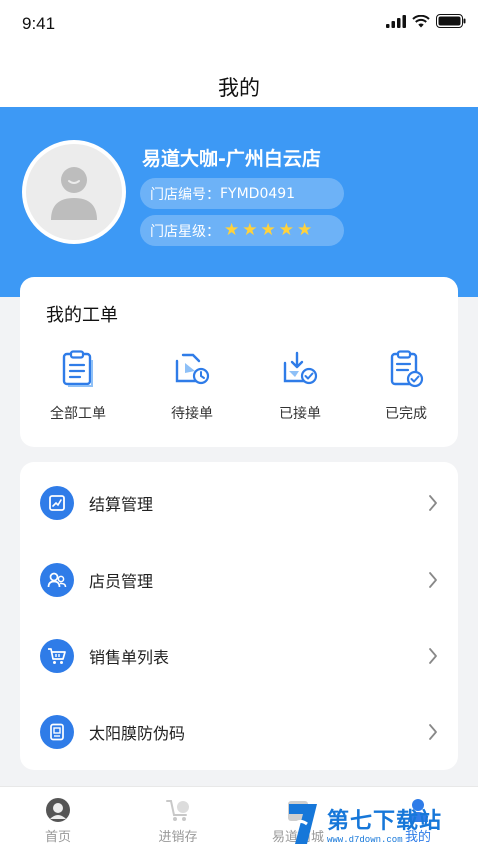  I want to click on avatar-placeholder, so click(74, 192).